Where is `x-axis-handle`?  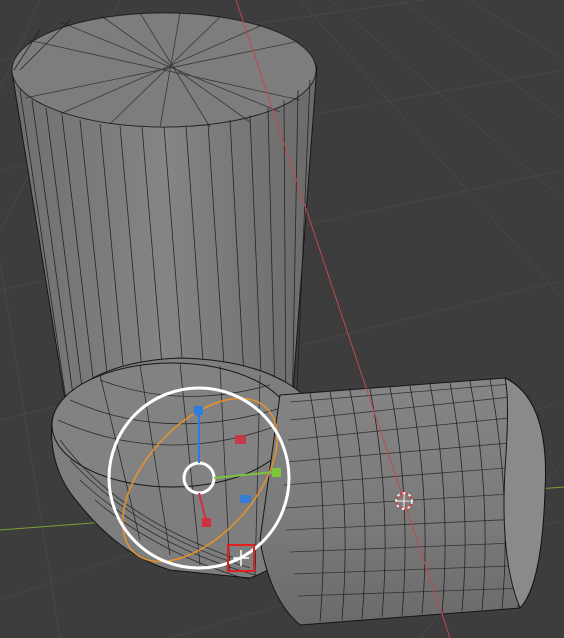 x-axis-handle is located at coordinates (206, 522).